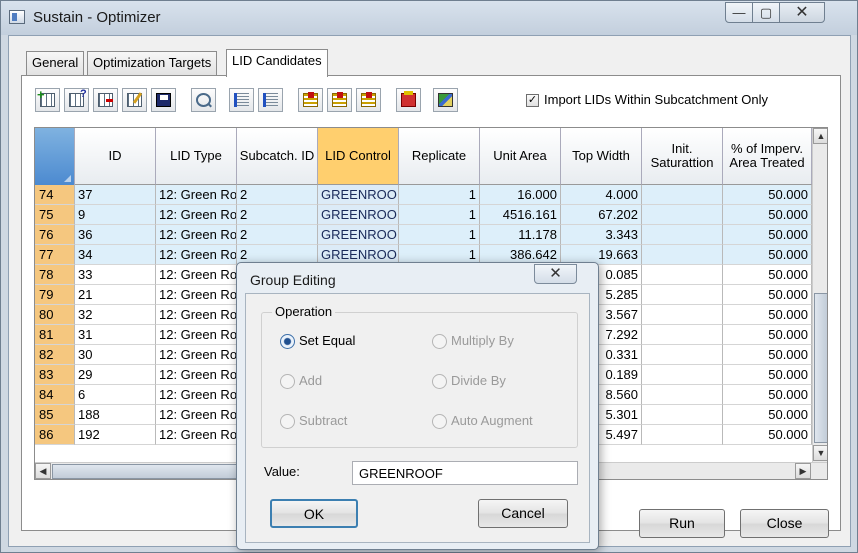 Image resolution: width=858 pixels, height=553 pixels. Describe the element at coordinates (55, 335) in the screenshot. I see `row-header: 81` at that location.